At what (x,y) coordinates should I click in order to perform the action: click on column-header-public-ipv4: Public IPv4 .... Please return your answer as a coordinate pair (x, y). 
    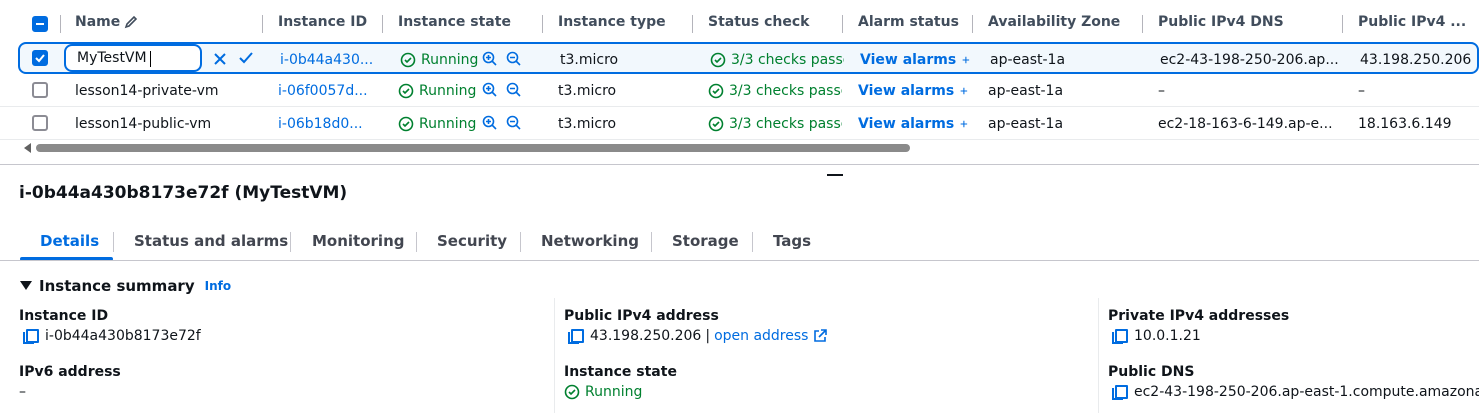
    Looking at the image, I should click on (1412, 22).